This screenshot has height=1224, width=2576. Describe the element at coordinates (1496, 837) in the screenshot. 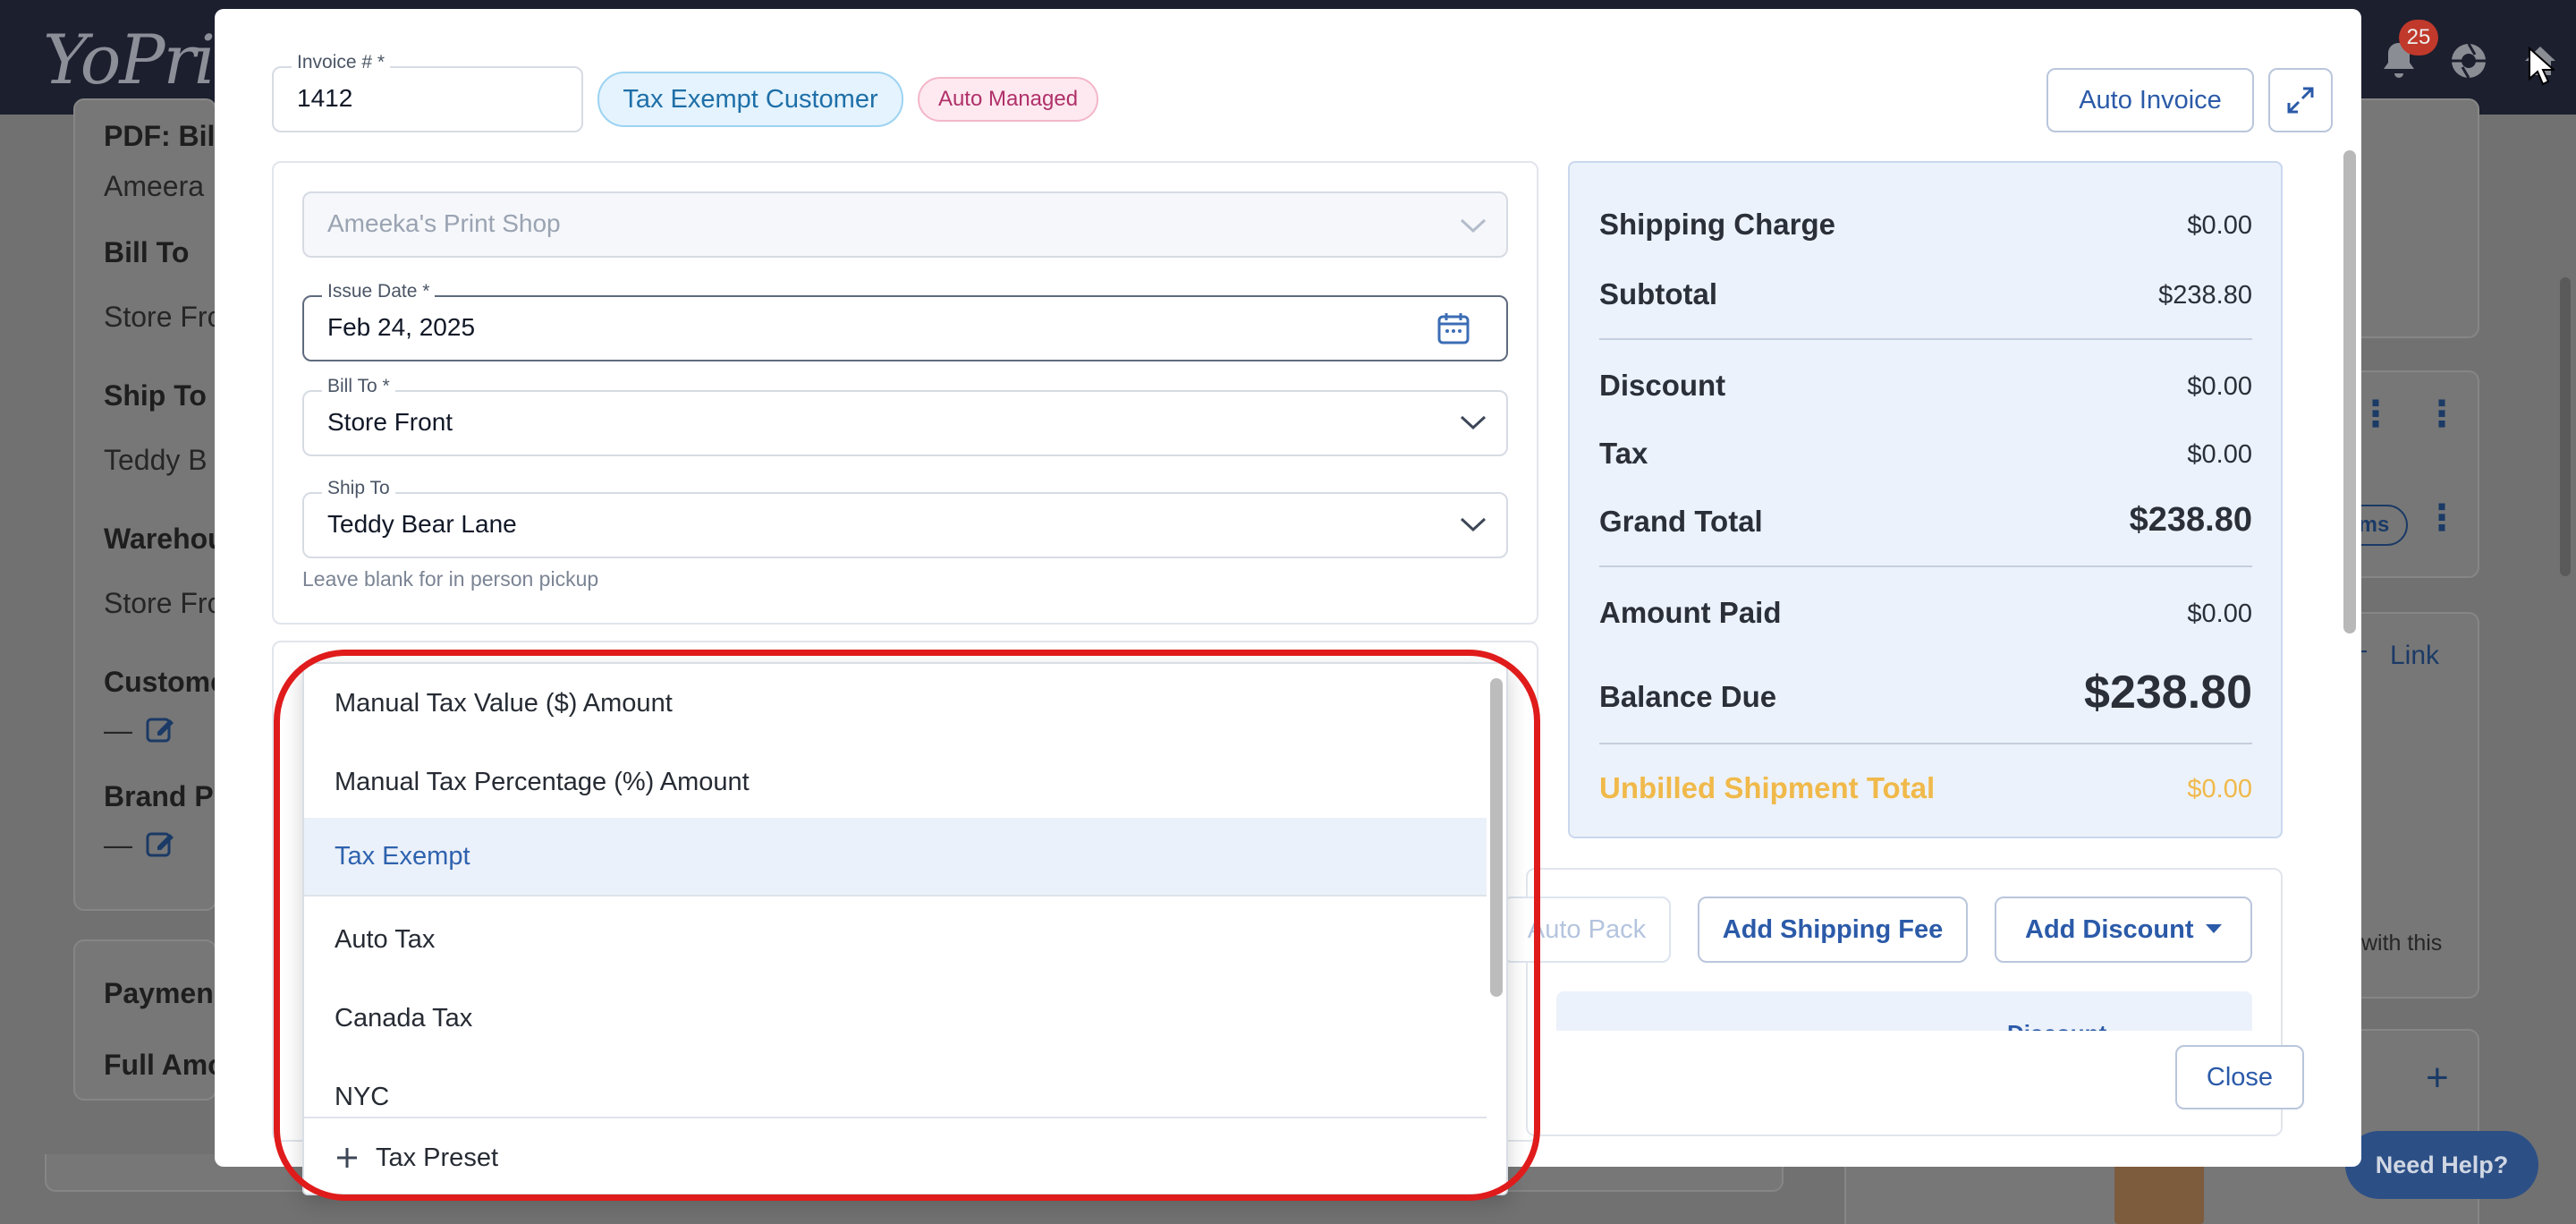

I see `dropdown-scrollbar` at that location.